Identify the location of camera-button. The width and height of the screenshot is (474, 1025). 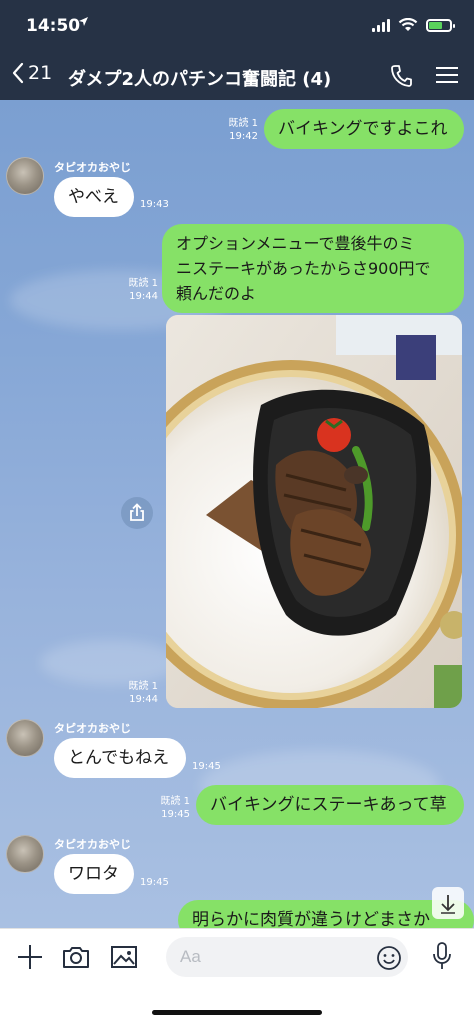
(76, 959).